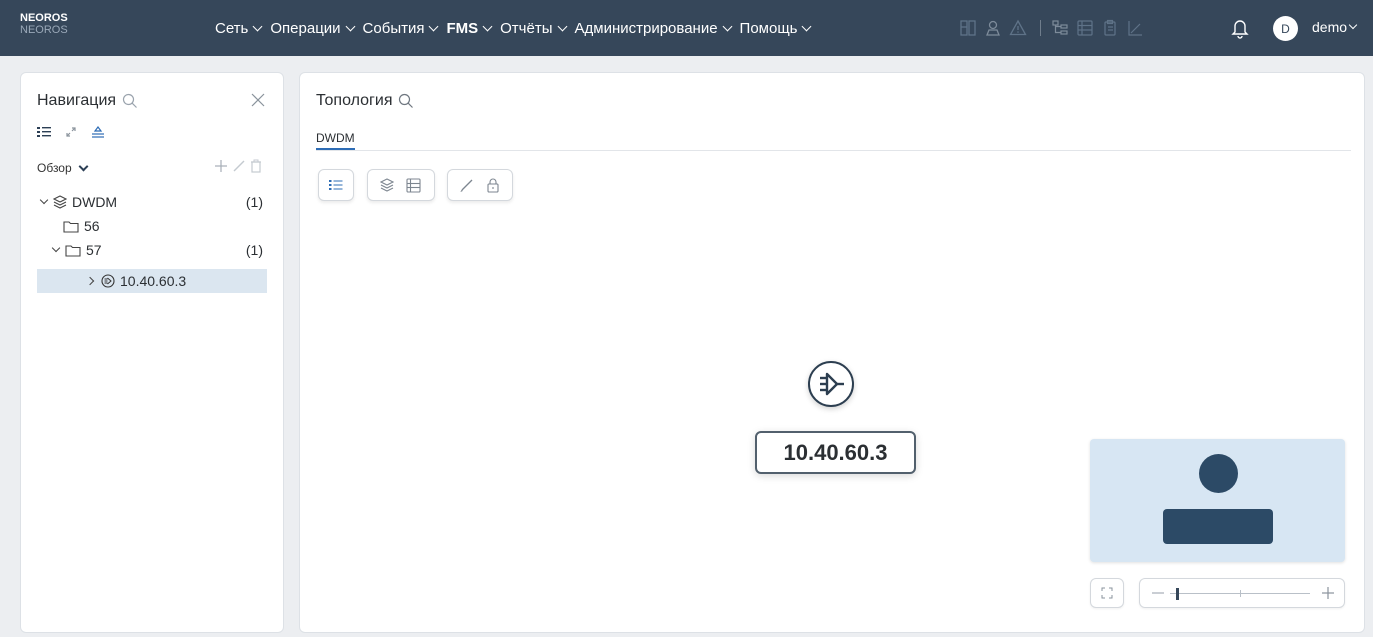 This screenshot has height=637, width=1373. What do you see at coordinates (833, 150) in the screenshot?
I see `tab-divider` at bounding box center [833, 150].